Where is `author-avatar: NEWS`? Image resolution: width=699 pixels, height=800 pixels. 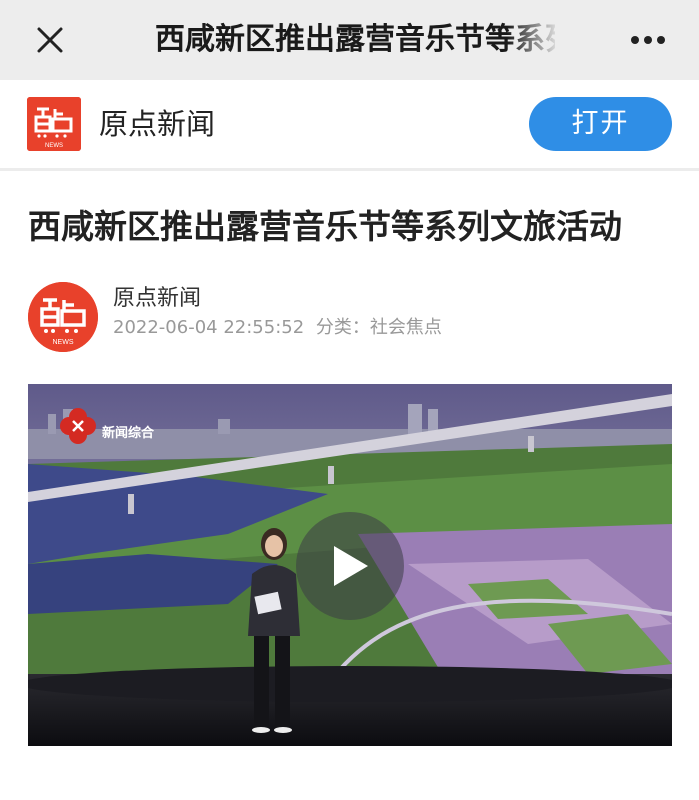 author-avatar: NEWS is located at coordinates (63, 317).